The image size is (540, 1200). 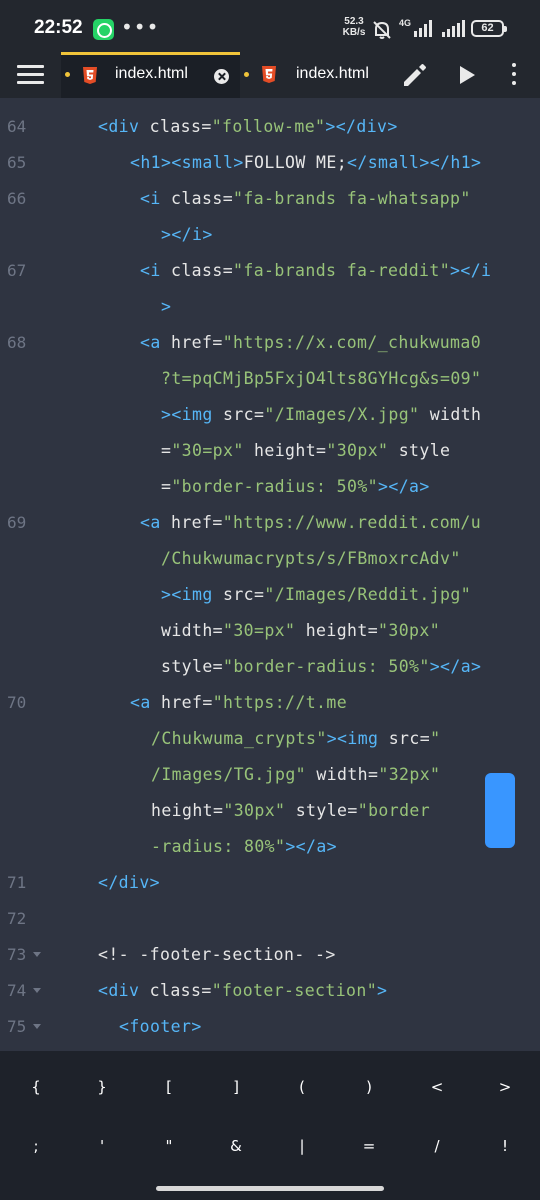 What do you see at coordinates (90, 75) in the screenshot?
I see `html5-icon` at bounding box center [90, 75].